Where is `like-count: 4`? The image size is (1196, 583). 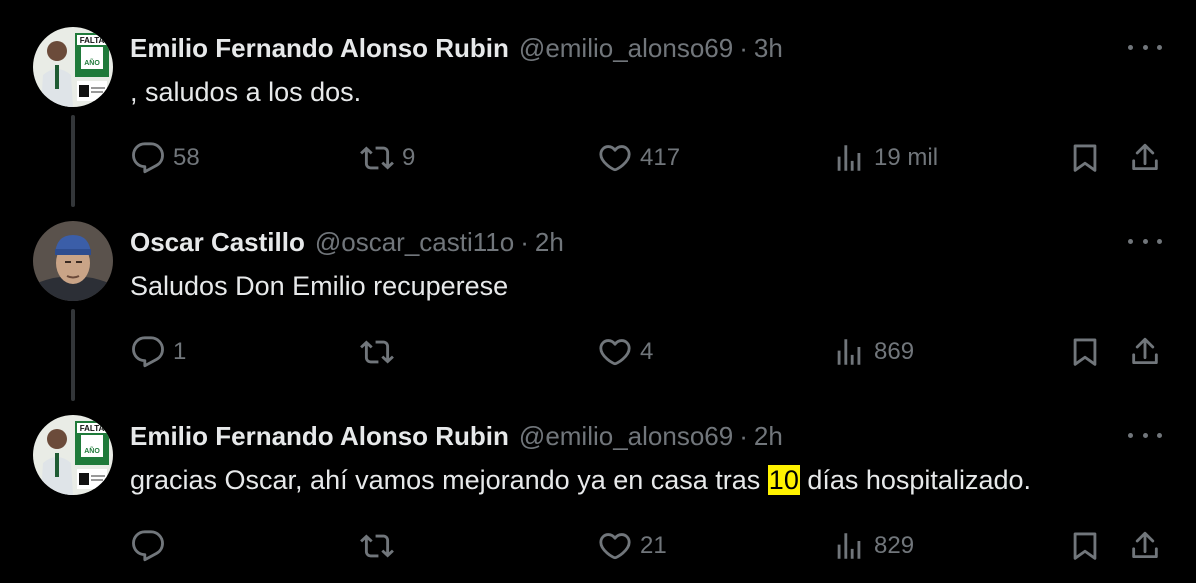
like-count: 4 is located at coordinates (647, 351).